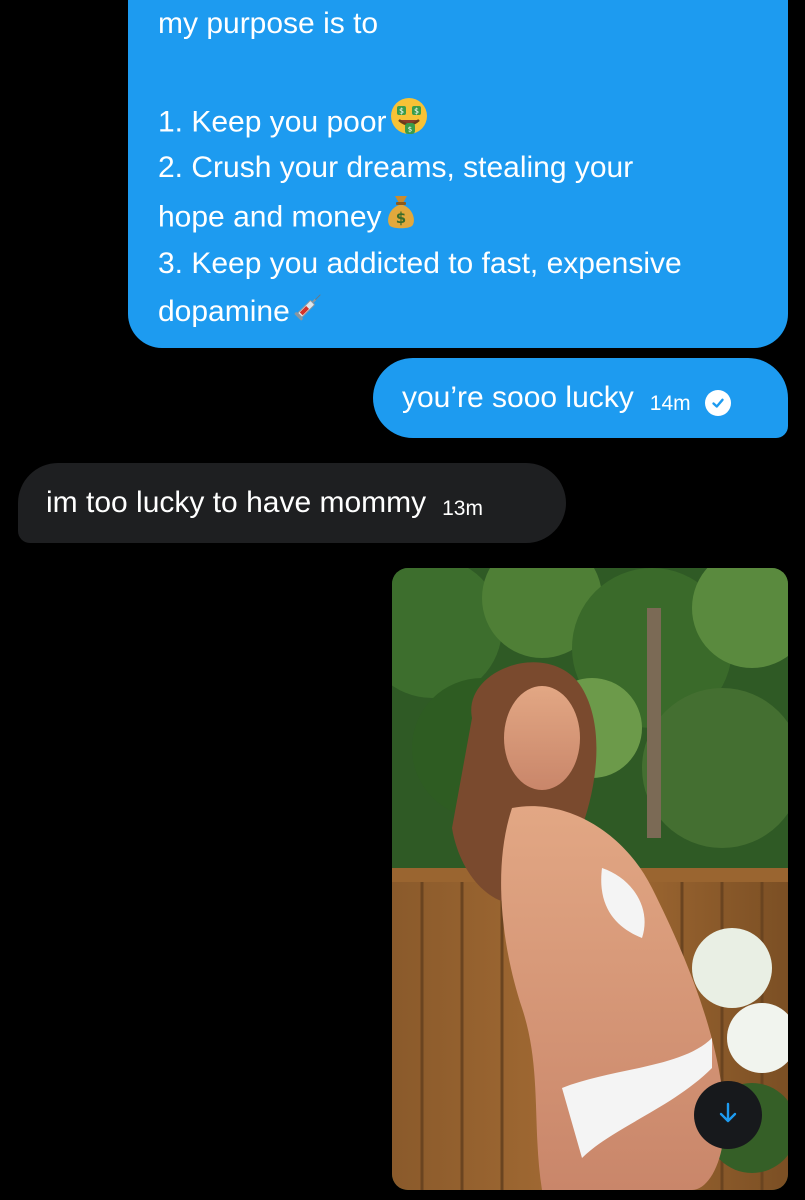  What do you see at coordinates (268, 23) in the screenshot?
I see `message-line: my purpose is to` at bounding box center [268, 23].